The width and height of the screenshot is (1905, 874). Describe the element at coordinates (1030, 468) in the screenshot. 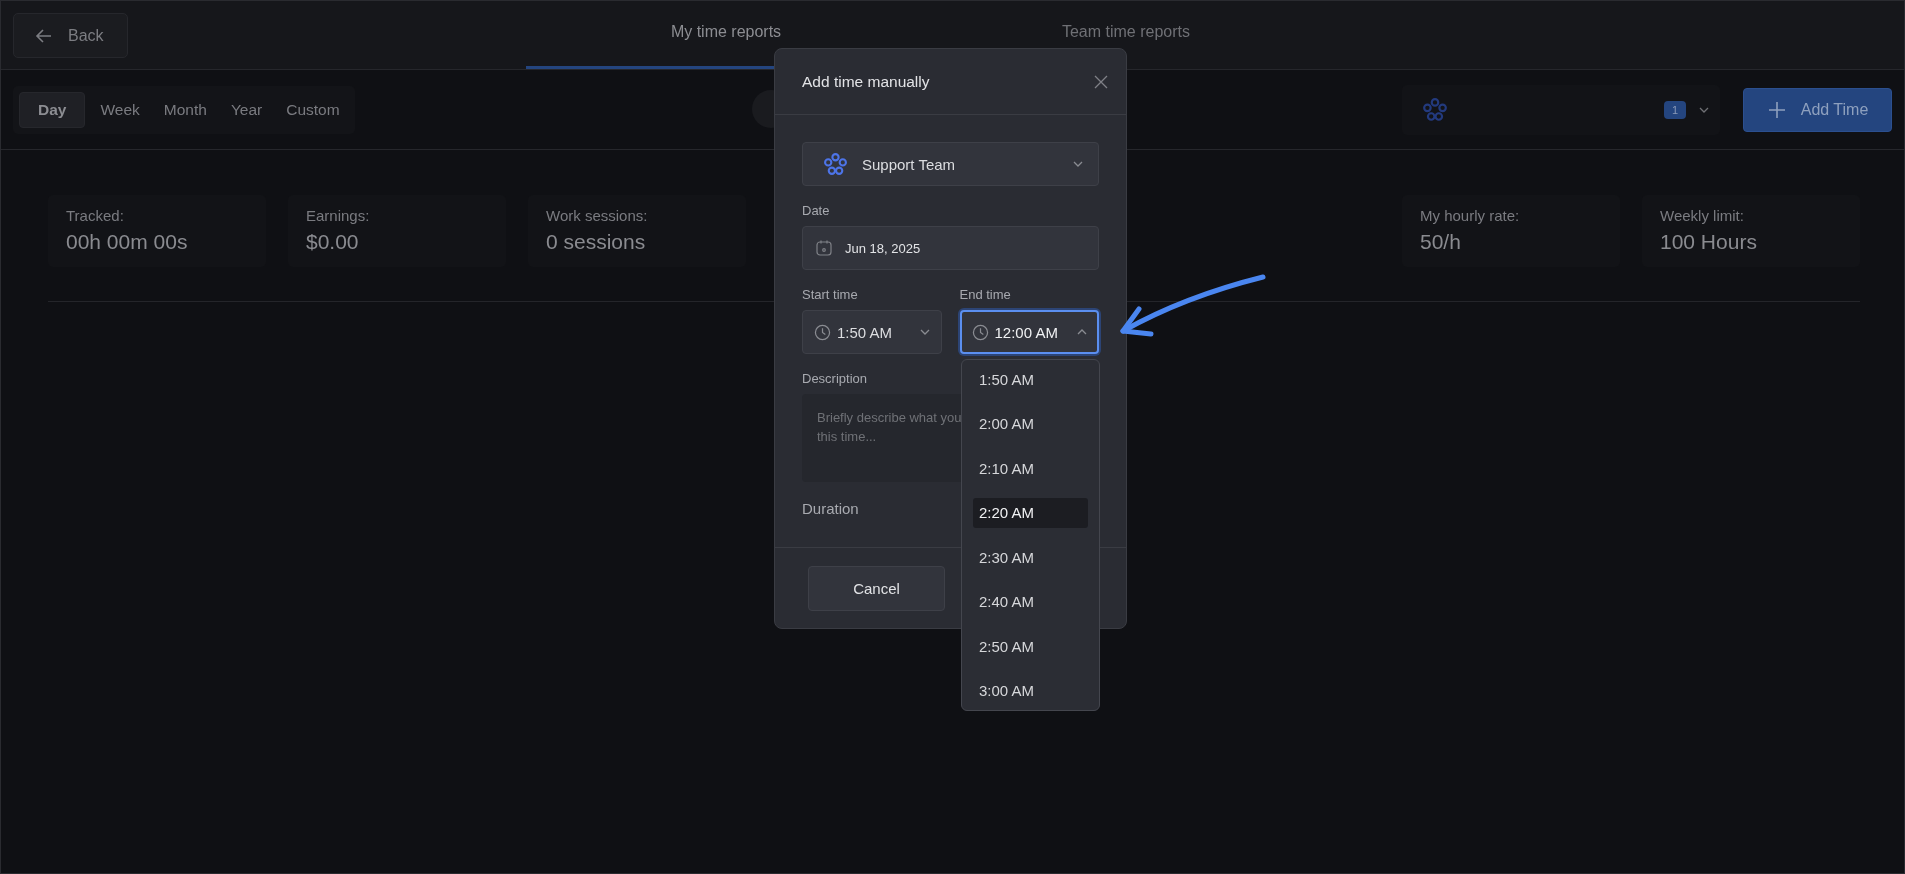

I see `time-option: 2:10 AM` at that location.